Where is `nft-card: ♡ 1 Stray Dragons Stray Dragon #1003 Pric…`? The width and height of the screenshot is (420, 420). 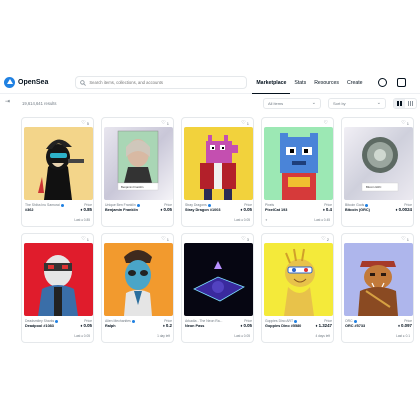
nft-card: ♡ 1 Stray Dragons Stray Dragon #1003 Pric… is located at coordinates (217, 172).